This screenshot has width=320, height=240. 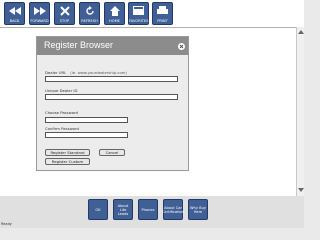 I want to click on why-buy-here-label-2: Here, so click(x=198, y=211).